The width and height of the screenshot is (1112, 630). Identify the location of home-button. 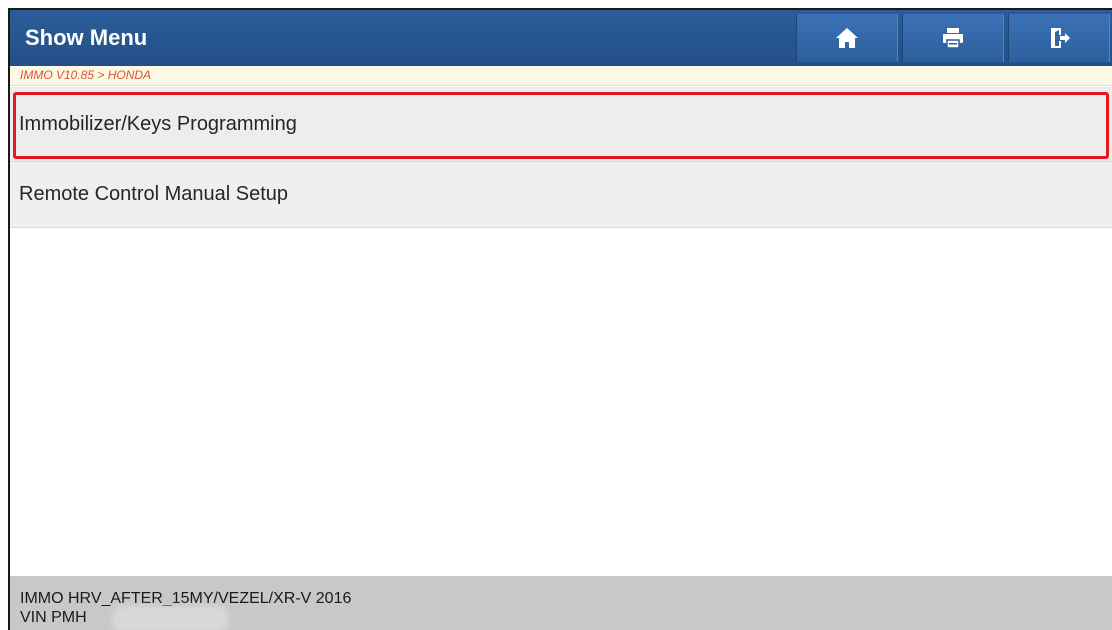
(847, 38).